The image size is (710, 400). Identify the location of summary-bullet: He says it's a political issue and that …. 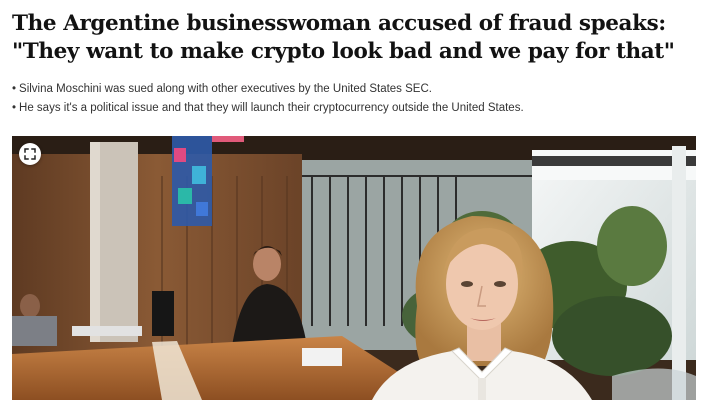
(357, 108).